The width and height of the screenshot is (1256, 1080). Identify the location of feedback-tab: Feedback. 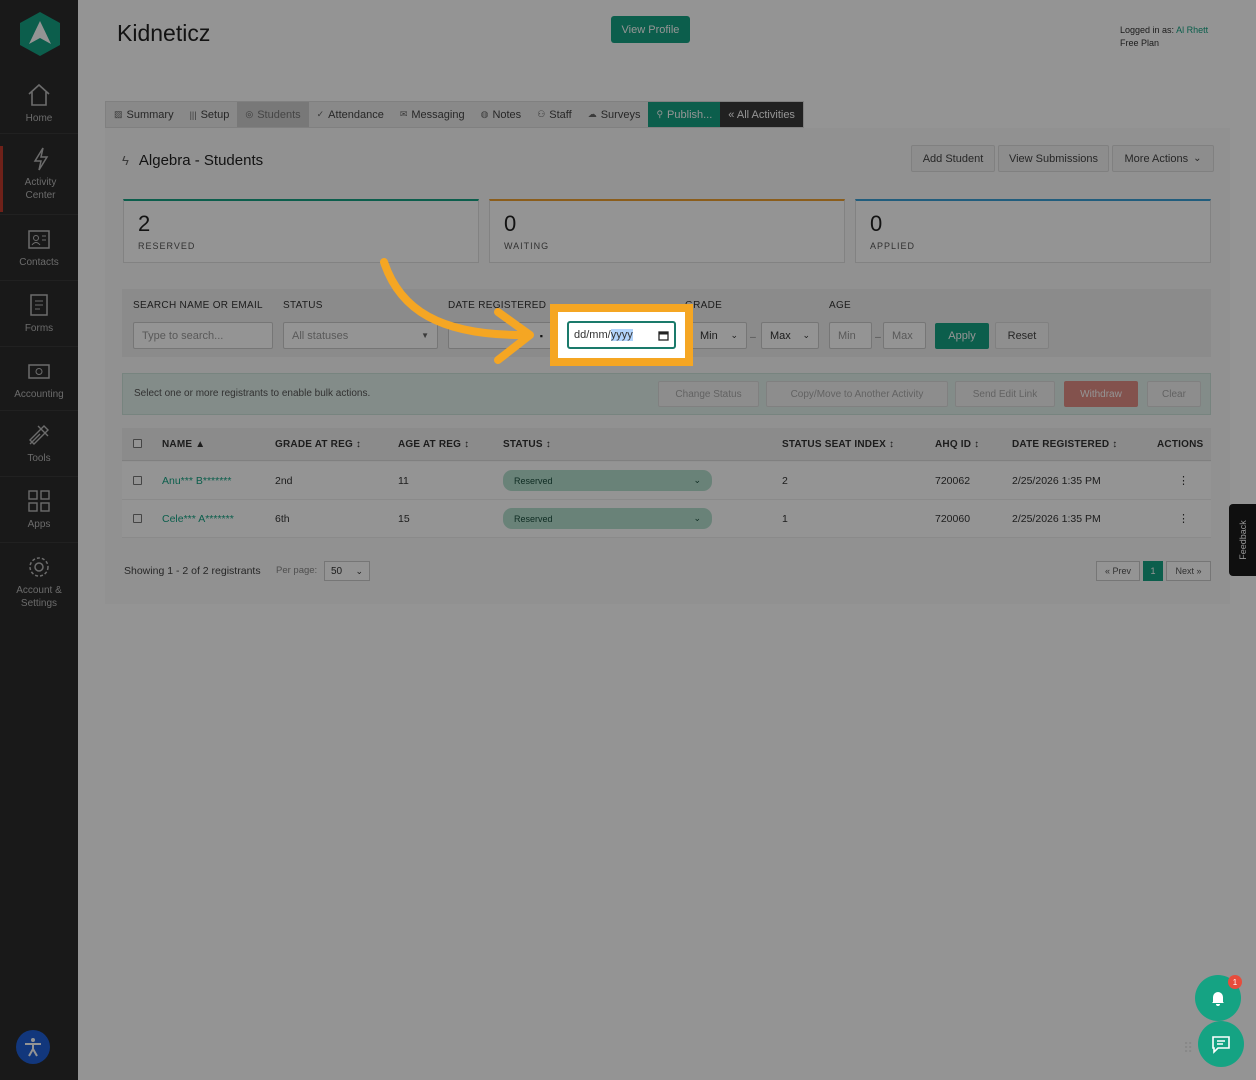
(1242, 540).